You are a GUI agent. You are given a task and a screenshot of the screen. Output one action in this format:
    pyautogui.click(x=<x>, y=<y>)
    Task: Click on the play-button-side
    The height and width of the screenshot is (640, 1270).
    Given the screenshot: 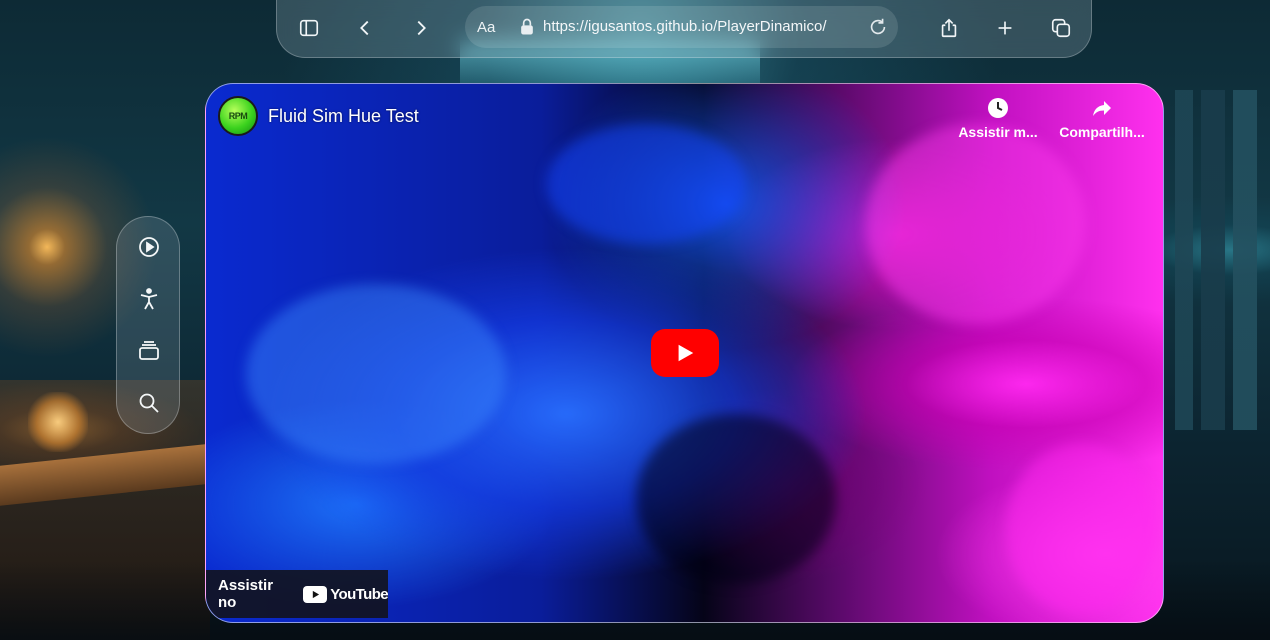 What is the action you would take?
    pyautogui.click(x=149, y=247)
    